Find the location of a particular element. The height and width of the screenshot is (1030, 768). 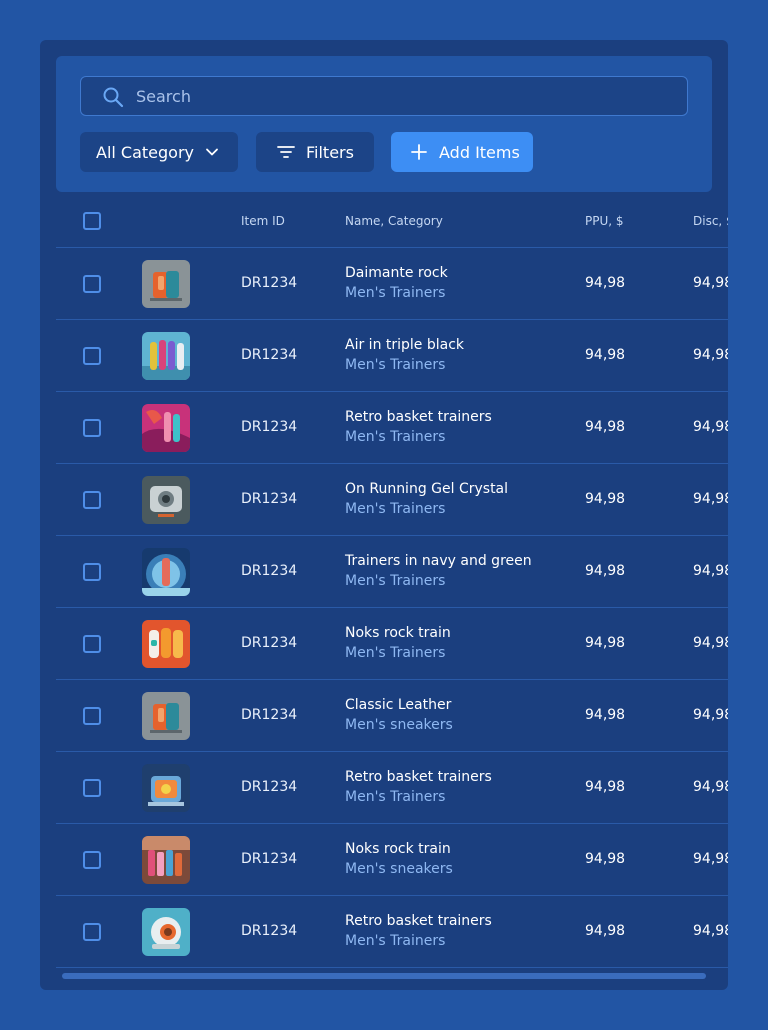

toolbar: All Category Filters Add Items is located at coordinates (384, 124).